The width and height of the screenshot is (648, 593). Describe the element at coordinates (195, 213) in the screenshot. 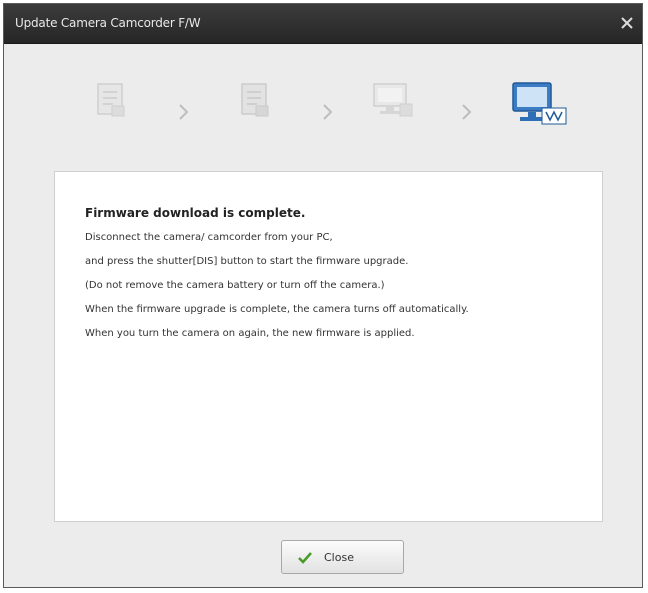

I see `message-title: Firmware download is complete.` at that location.